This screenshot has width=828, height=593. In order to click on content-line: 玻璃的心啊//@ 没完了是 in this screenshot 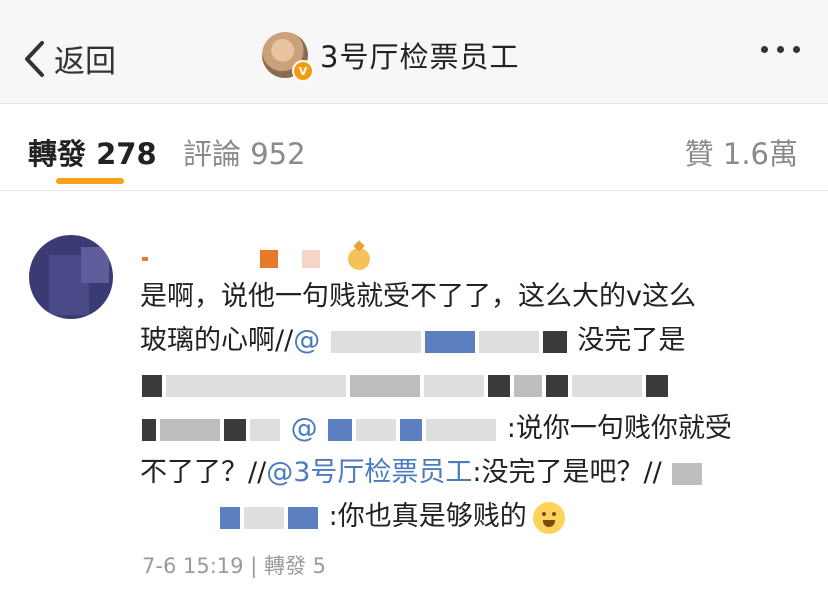, I will do `click(470, 341)`.